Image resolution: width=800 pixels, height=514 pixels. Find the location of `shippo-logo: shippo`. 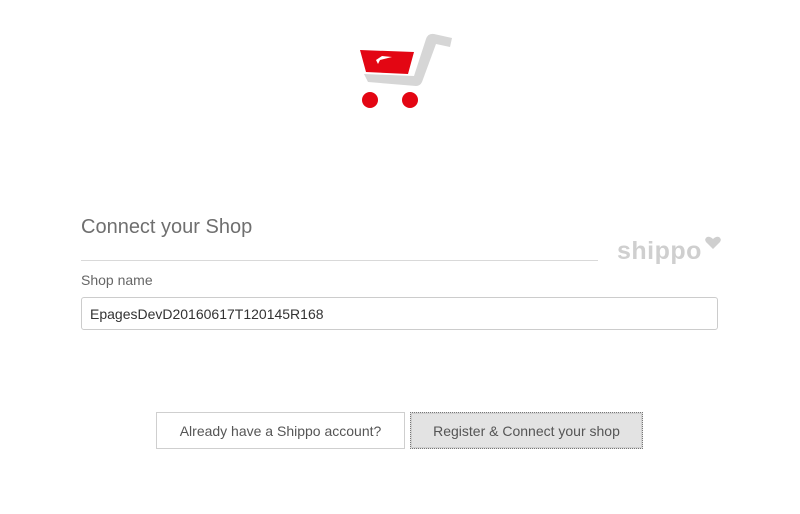

shippo-logo: shippo is located at coordinates (659, 251).